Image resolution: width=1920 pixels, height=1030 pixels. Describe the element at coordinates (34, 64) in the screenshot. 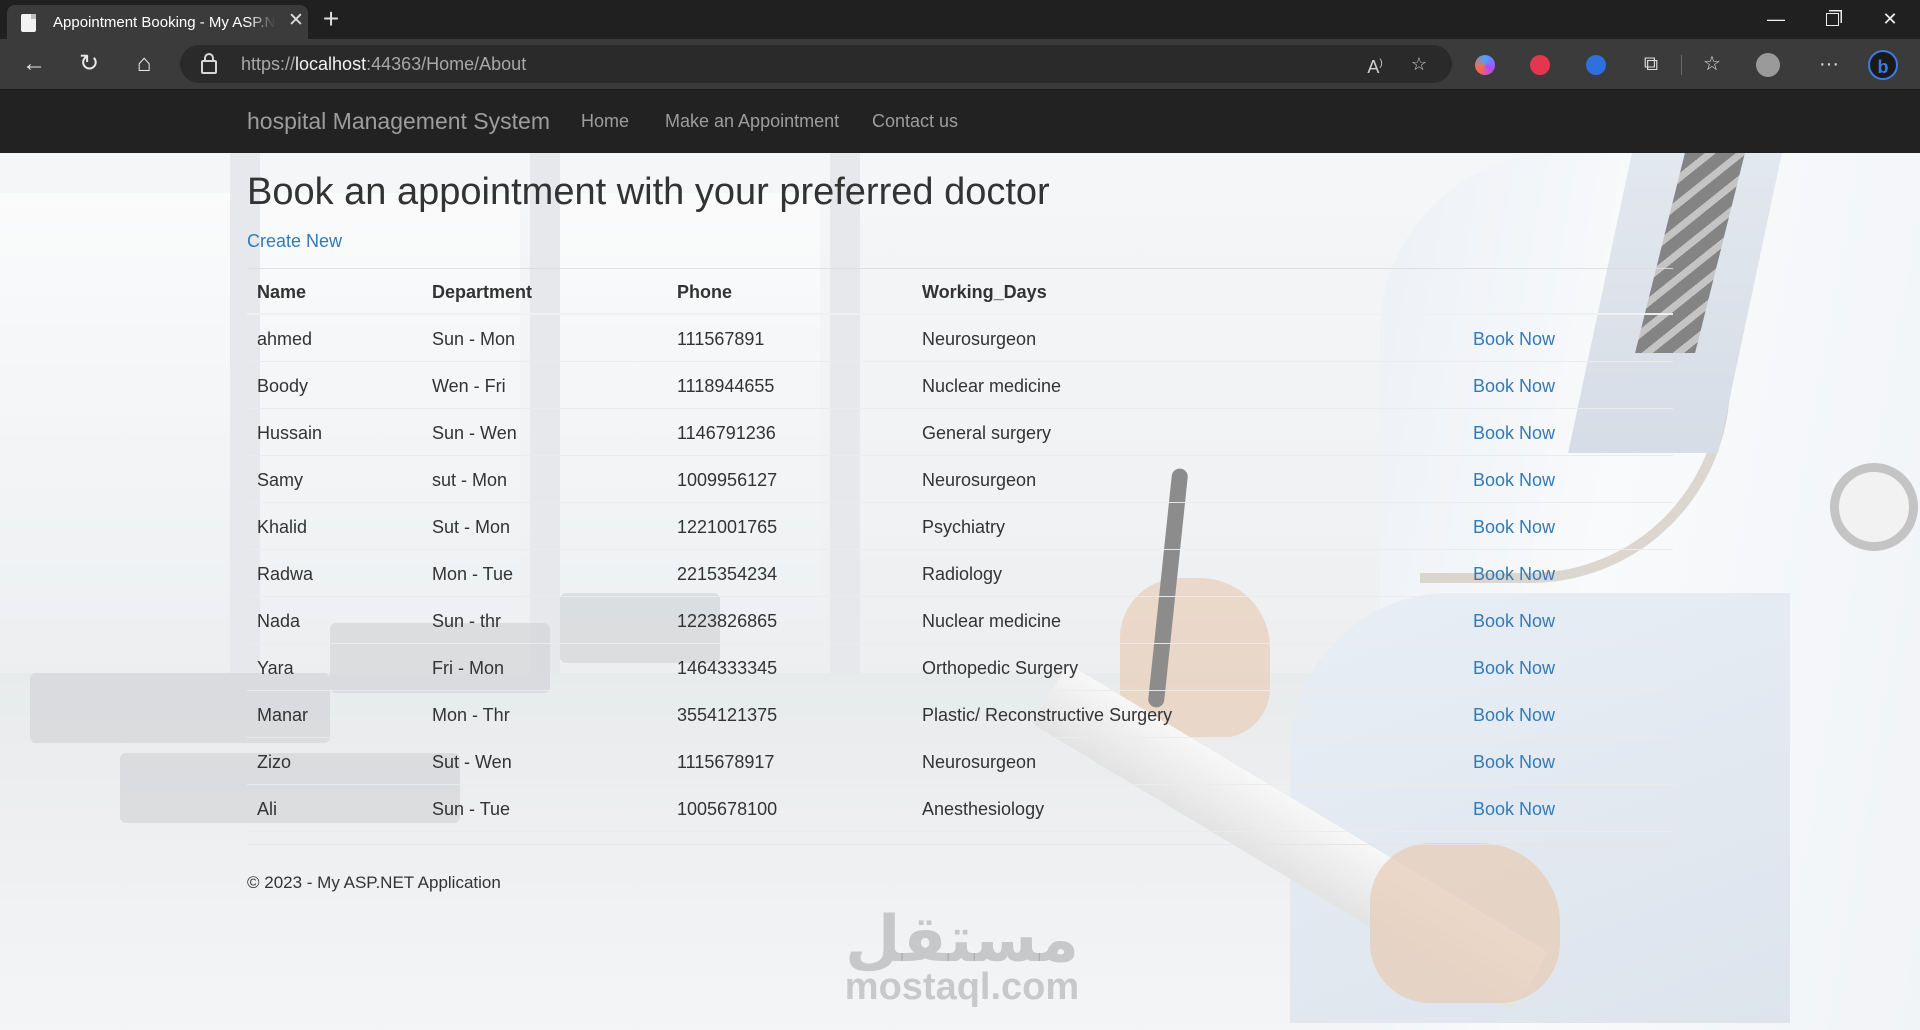

I see `back-arrow-icon: ←` at that location.